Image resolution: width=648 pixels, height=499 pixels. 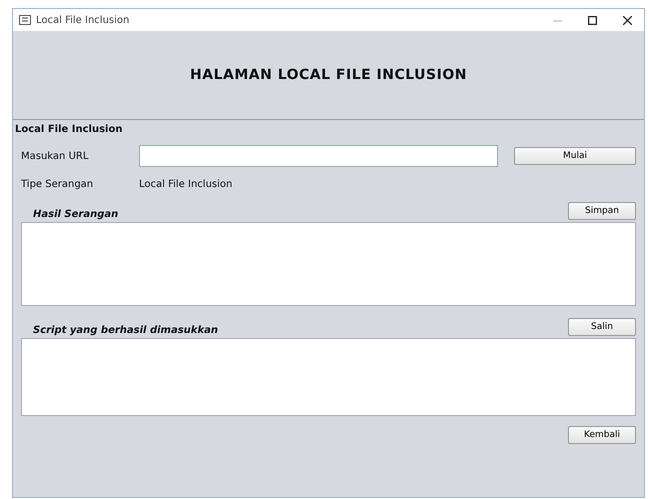 What do you see at coordinates (75, 214) in the screenshot?
I see `results-label: Hasil Serangan` at bounding box center [75, 214].